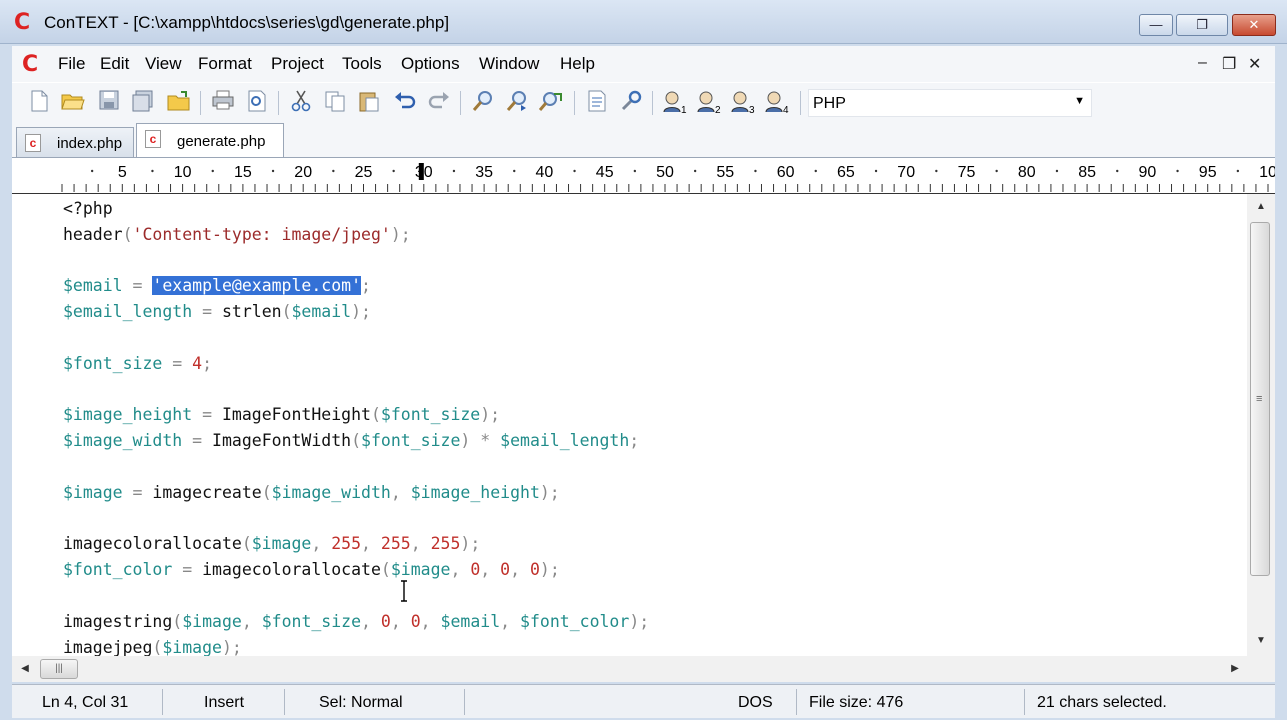 Image resolution: width=1287 pixels, height=720 pixels. I want to click on menu-window: Window, so click(509, 64).